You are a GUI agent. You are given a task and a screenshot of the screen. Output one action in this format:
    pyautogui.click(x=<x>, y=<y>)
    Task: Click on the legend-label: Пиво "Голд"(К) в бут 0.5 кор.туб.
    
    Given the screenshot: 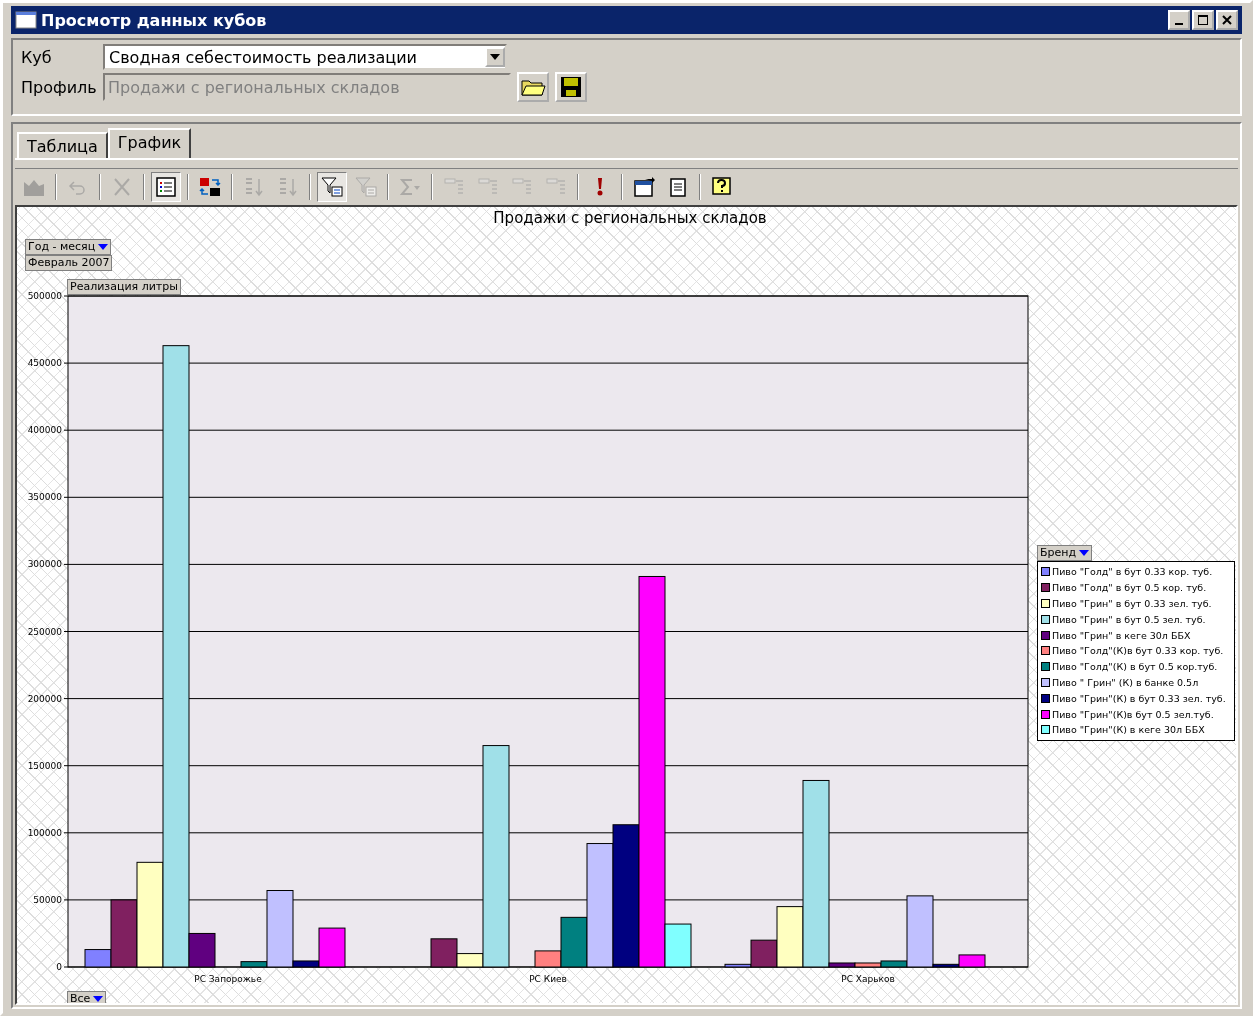 What is the action you would take?
    pyautogui.click(x=1135, y=667)
    